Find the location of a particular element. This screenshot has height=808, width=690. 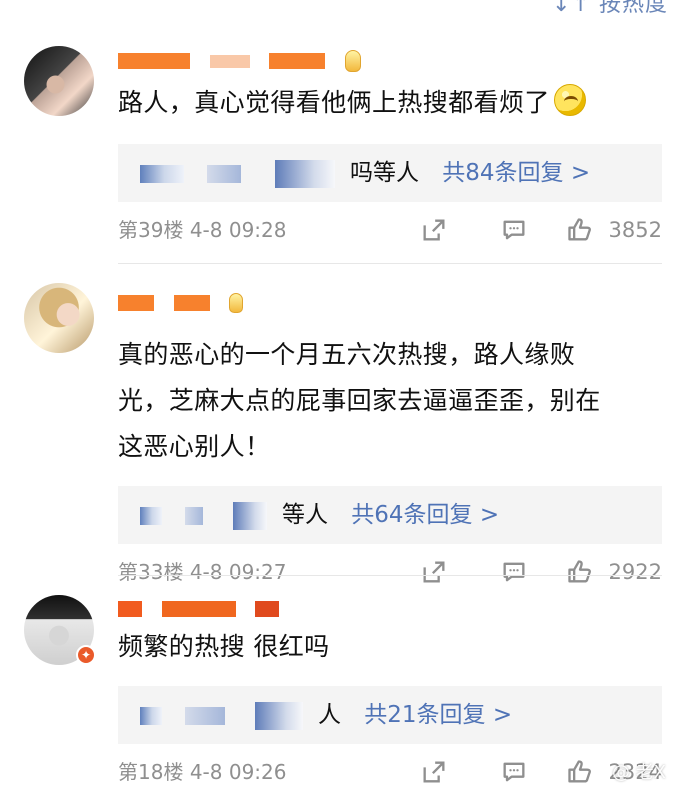

comment-text: 路人，真心觉得看他俩上热搜都看烦了 is located at coordinates (390, 103).